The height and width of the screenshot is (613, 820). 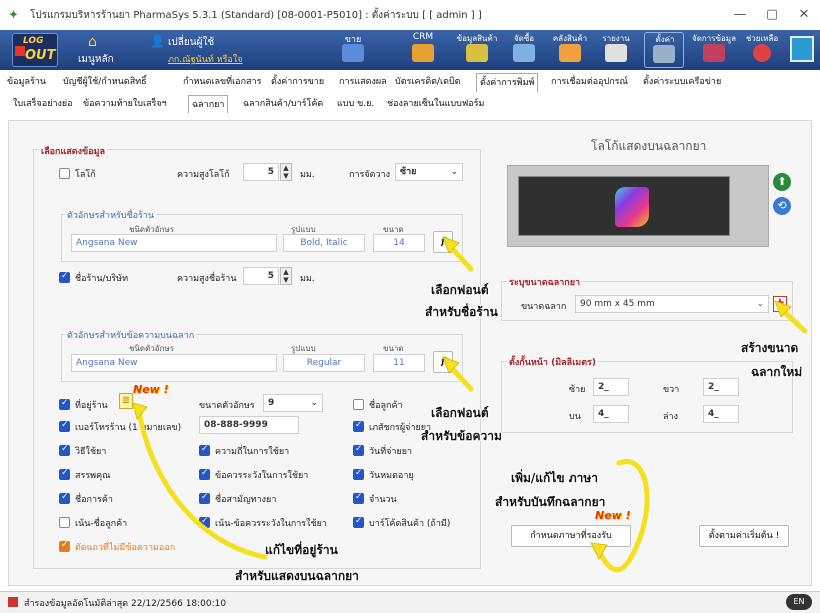 I want to click on tab-signature: ช่องลายเซ็นในแบบฟอร์ม, so click(x=435, y=104).